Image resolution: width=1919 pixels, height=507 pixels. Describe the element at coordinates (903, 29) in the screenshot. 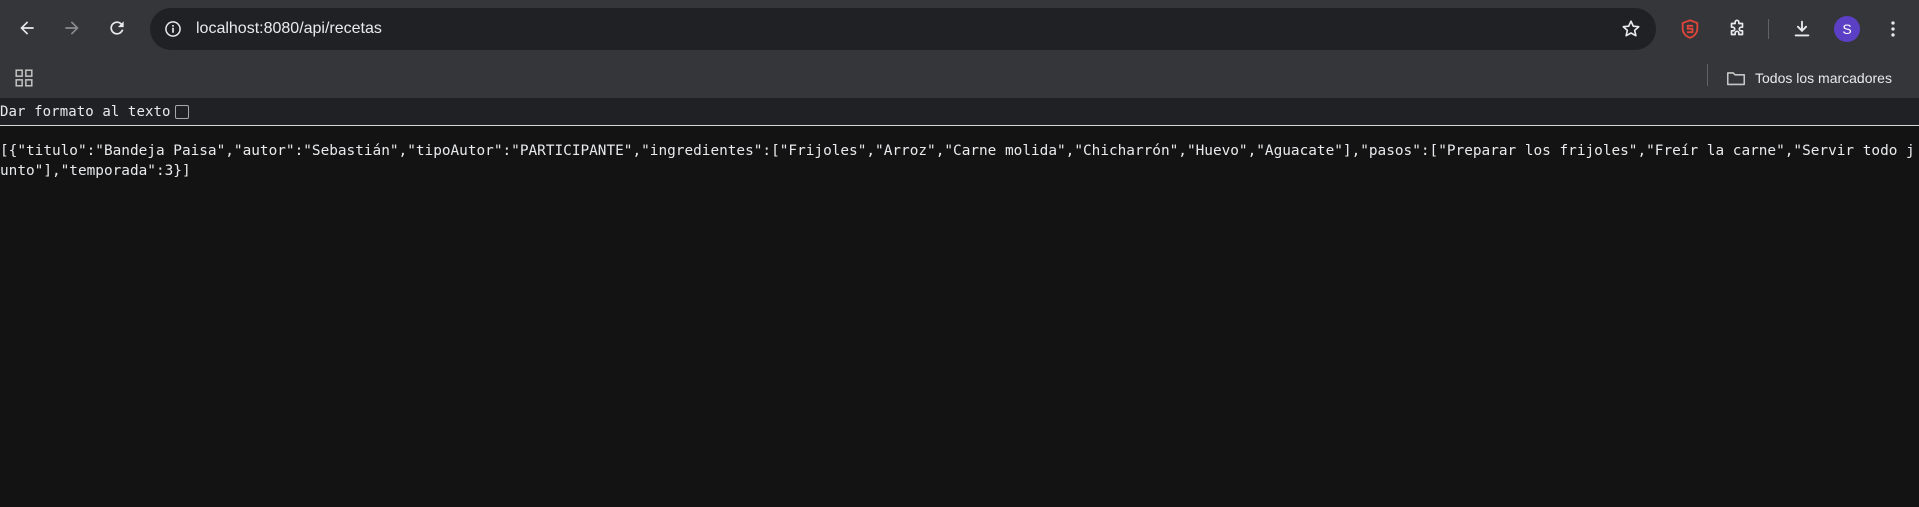

I see `address-bar: localhost:8080/api/recetas` at that location.